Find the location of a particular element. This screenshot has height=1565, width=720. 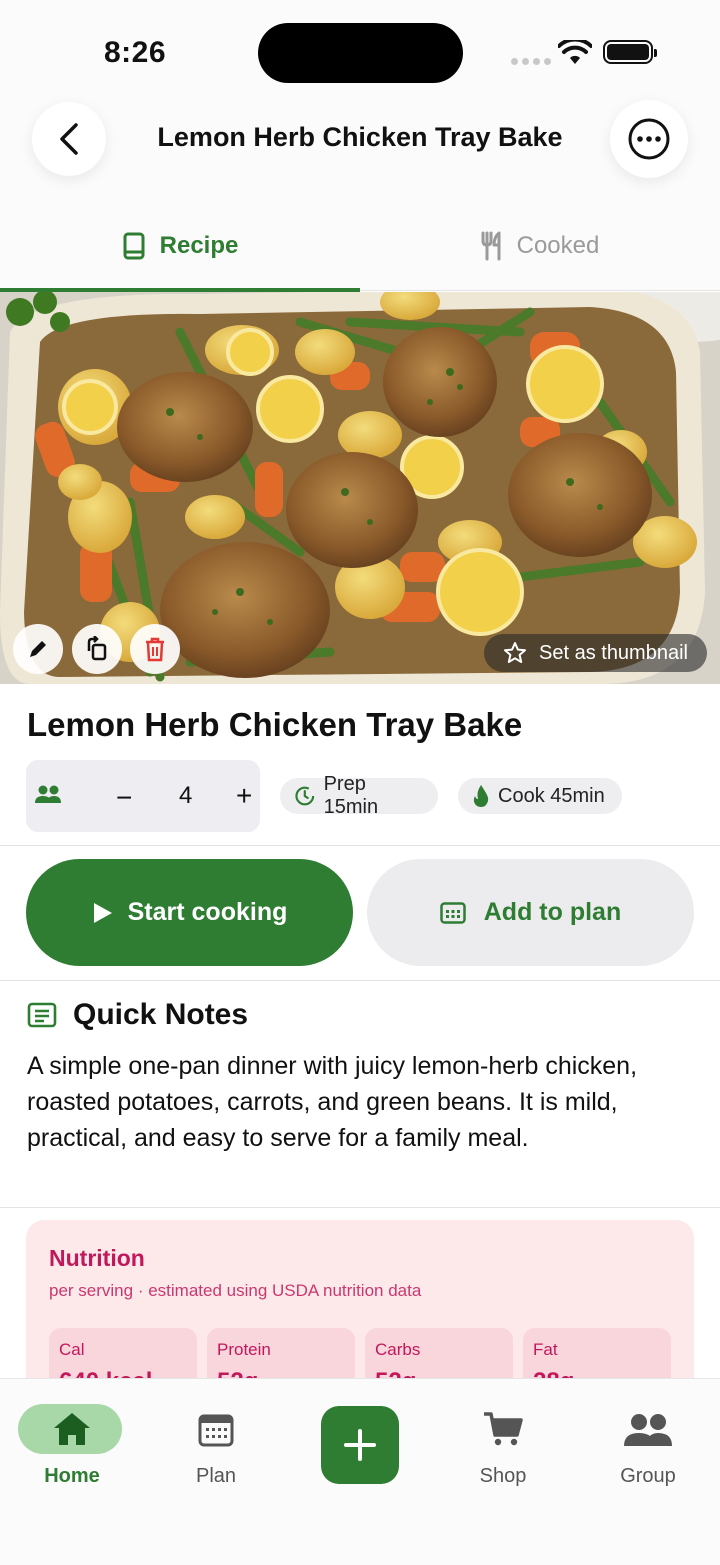

cook-time-text: Cook 45min is located at coordinates (551, 795).